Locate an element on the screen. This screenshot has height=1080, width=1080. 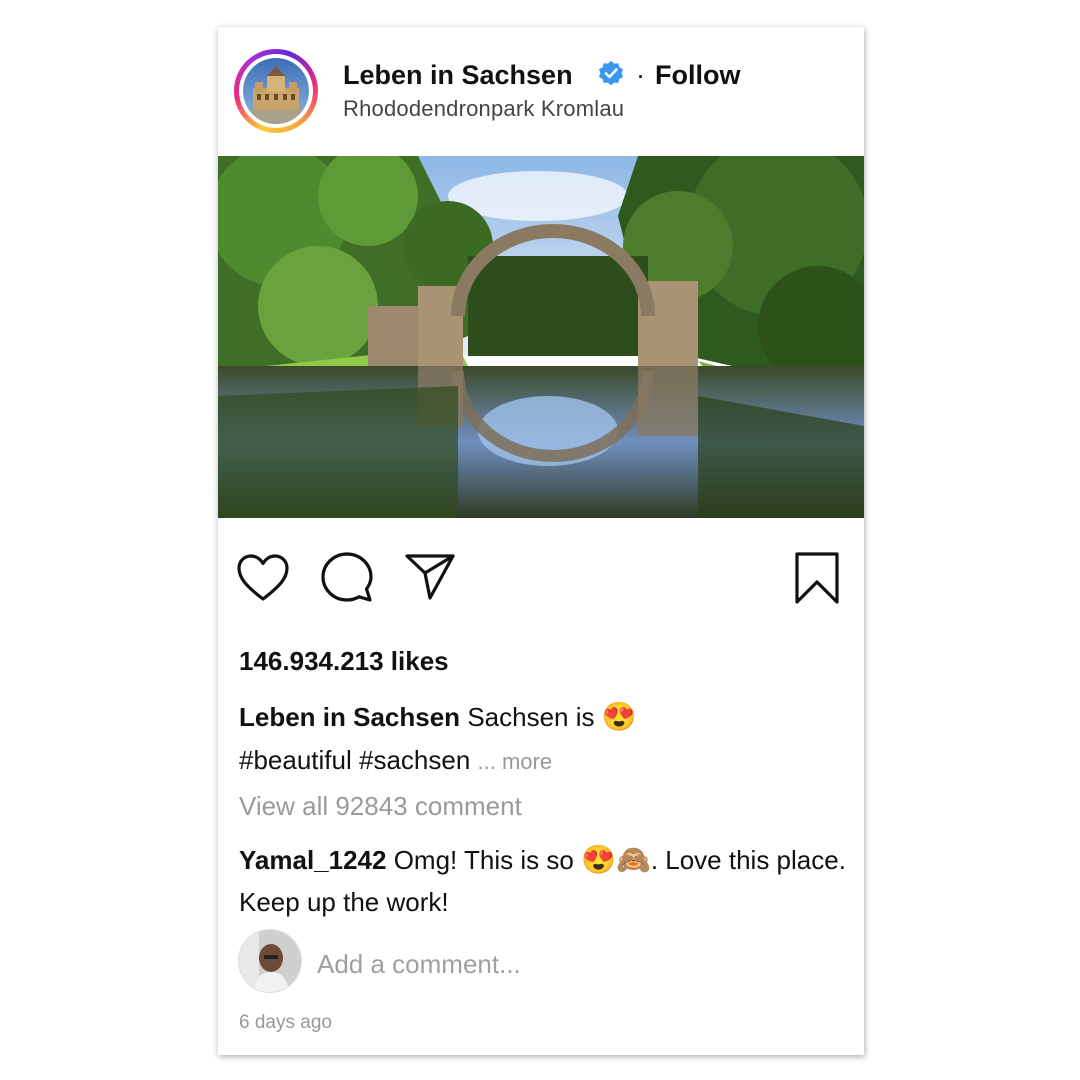
follow-button: Follow is located at coordinates (697, 75).